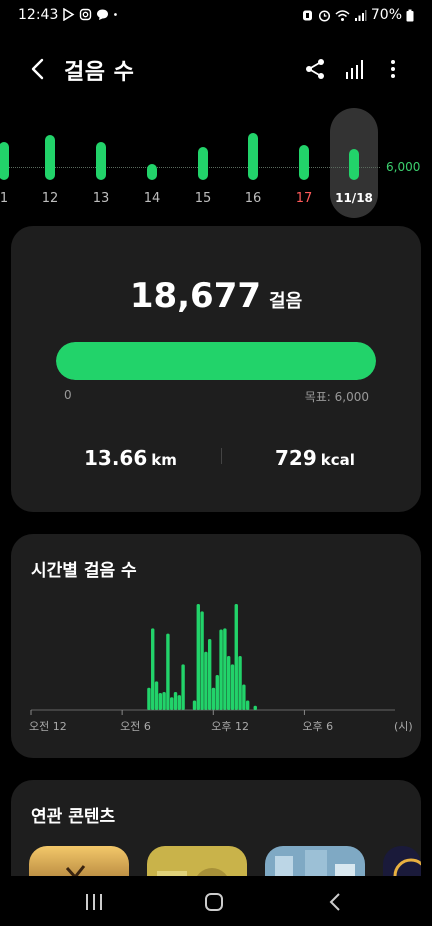 This screenshot has height=926, width=432. Describe the element at coordinates (355, 69) in the screenshot. I see `chart-icon` at that location.